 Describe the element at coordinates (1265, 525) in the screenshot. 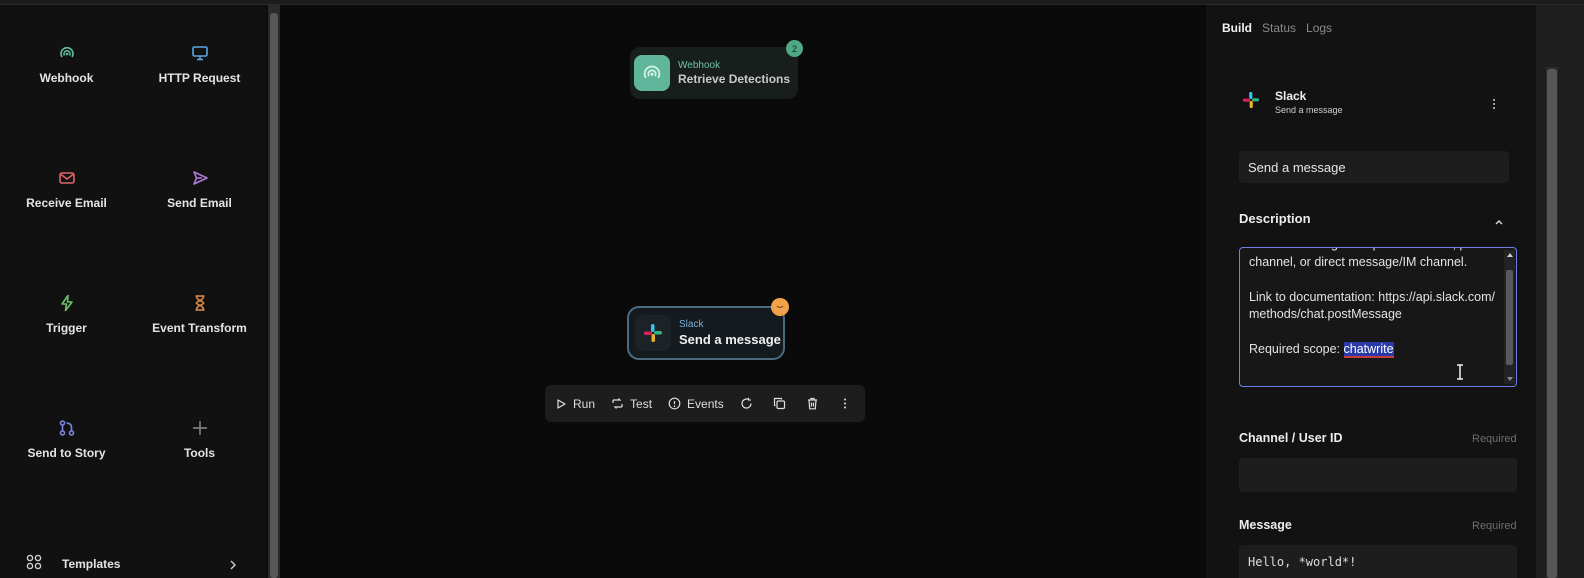

I see `message-label: Message` at that location.